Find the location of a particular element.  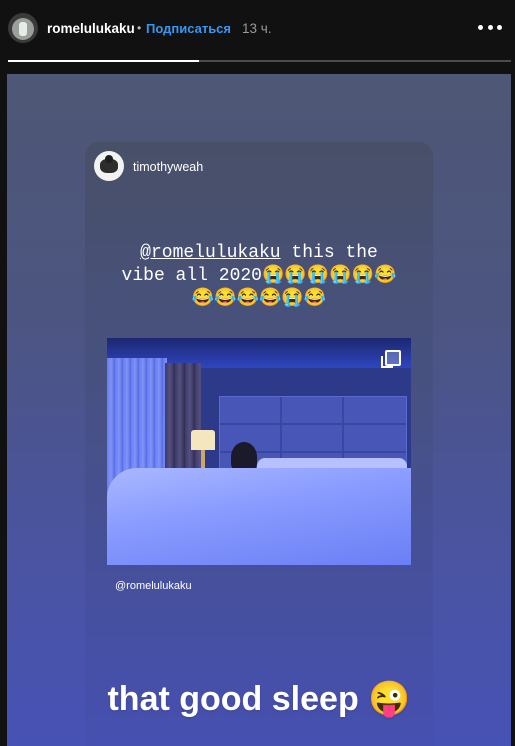

story-progress-bar is located at coordinates (259, 61).